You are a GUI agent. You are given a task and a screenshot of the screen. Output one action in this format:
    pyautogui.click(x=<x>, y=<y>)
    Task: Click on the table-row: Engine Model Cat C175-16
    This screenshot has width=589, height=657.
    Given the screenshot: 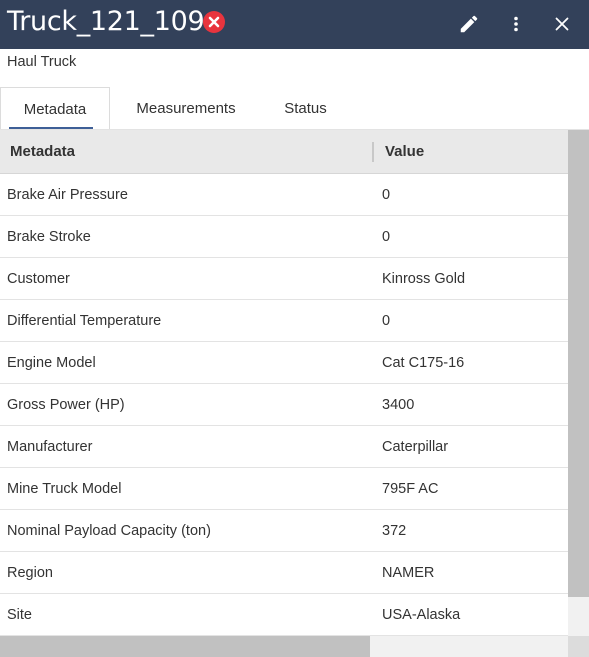 What is the action you would take?
    pyautogui.click(x=284, y=363)
    